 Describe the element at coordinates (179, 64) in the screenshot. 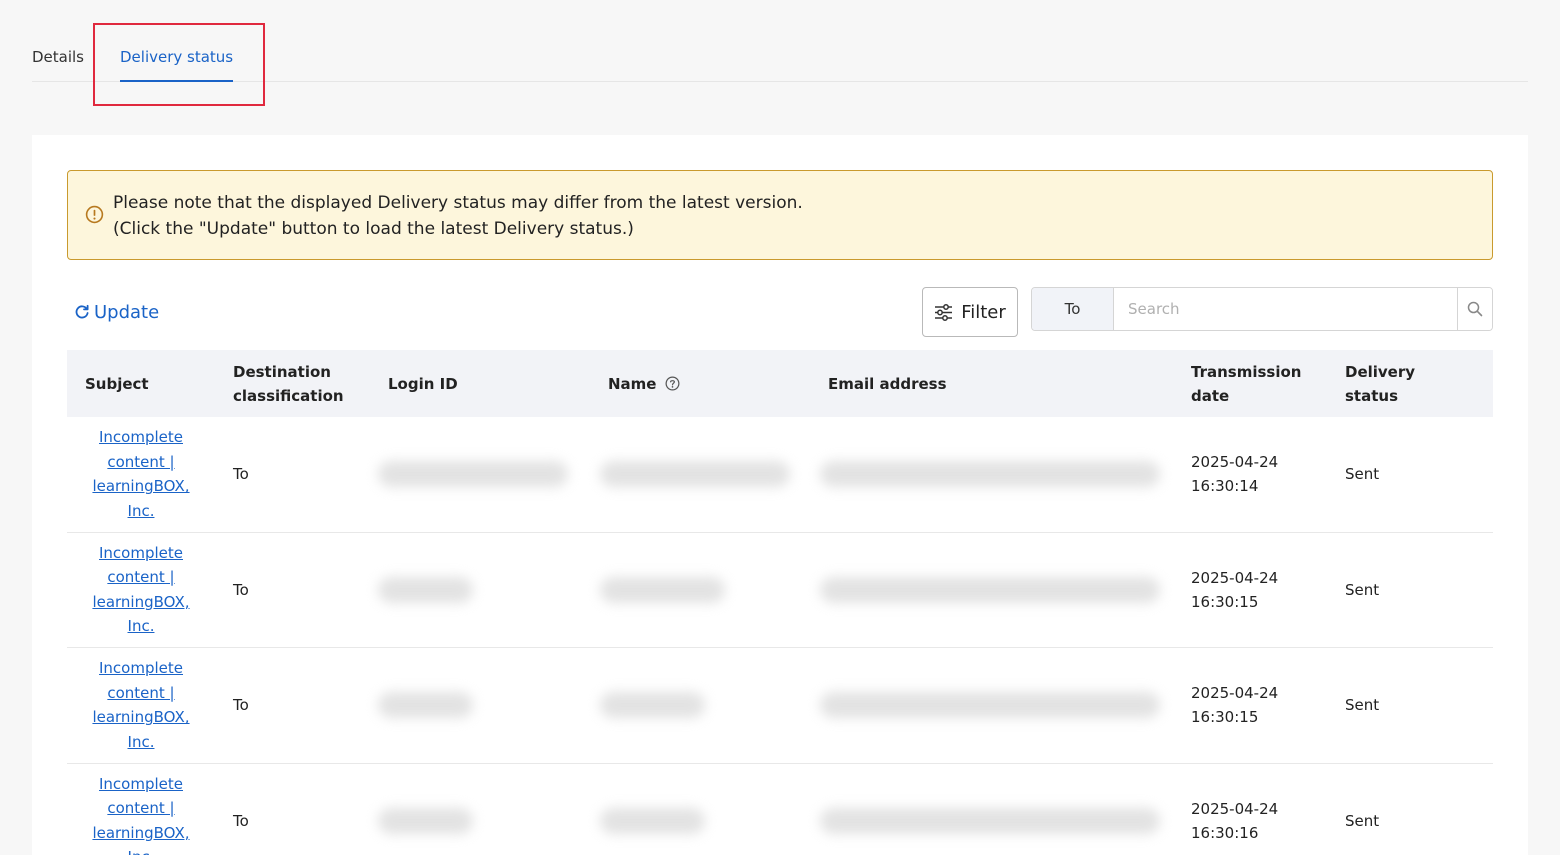

I see `highlight-annotation` at that location.